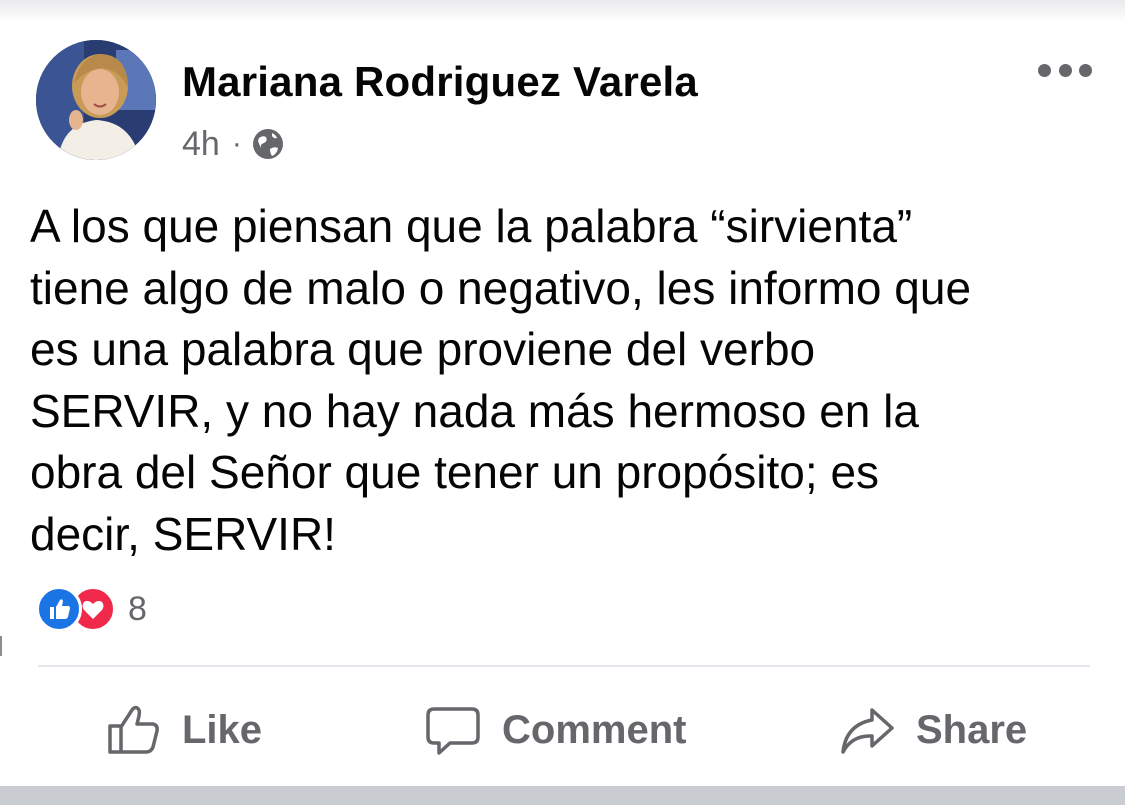 The width and height of the screenshot is (1125, 805). Describe the element at coordinates (133, 729) in the screenshot. I see `thumbs-up-icon` at that location.